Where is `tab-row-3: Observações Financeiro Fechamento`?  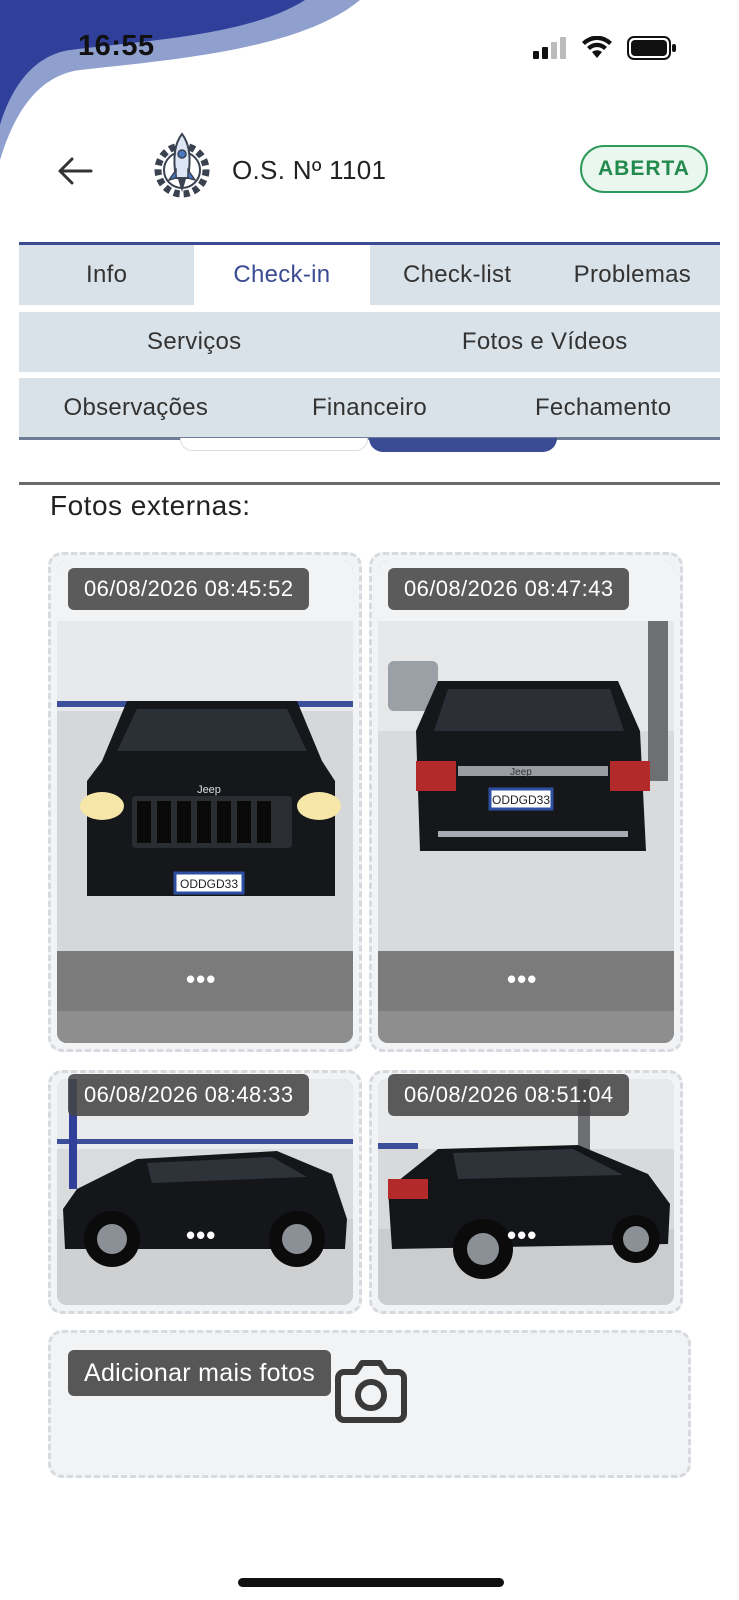
tab-row-3: Observações Financeiro Fechamento is located at coordinates (369, 408).